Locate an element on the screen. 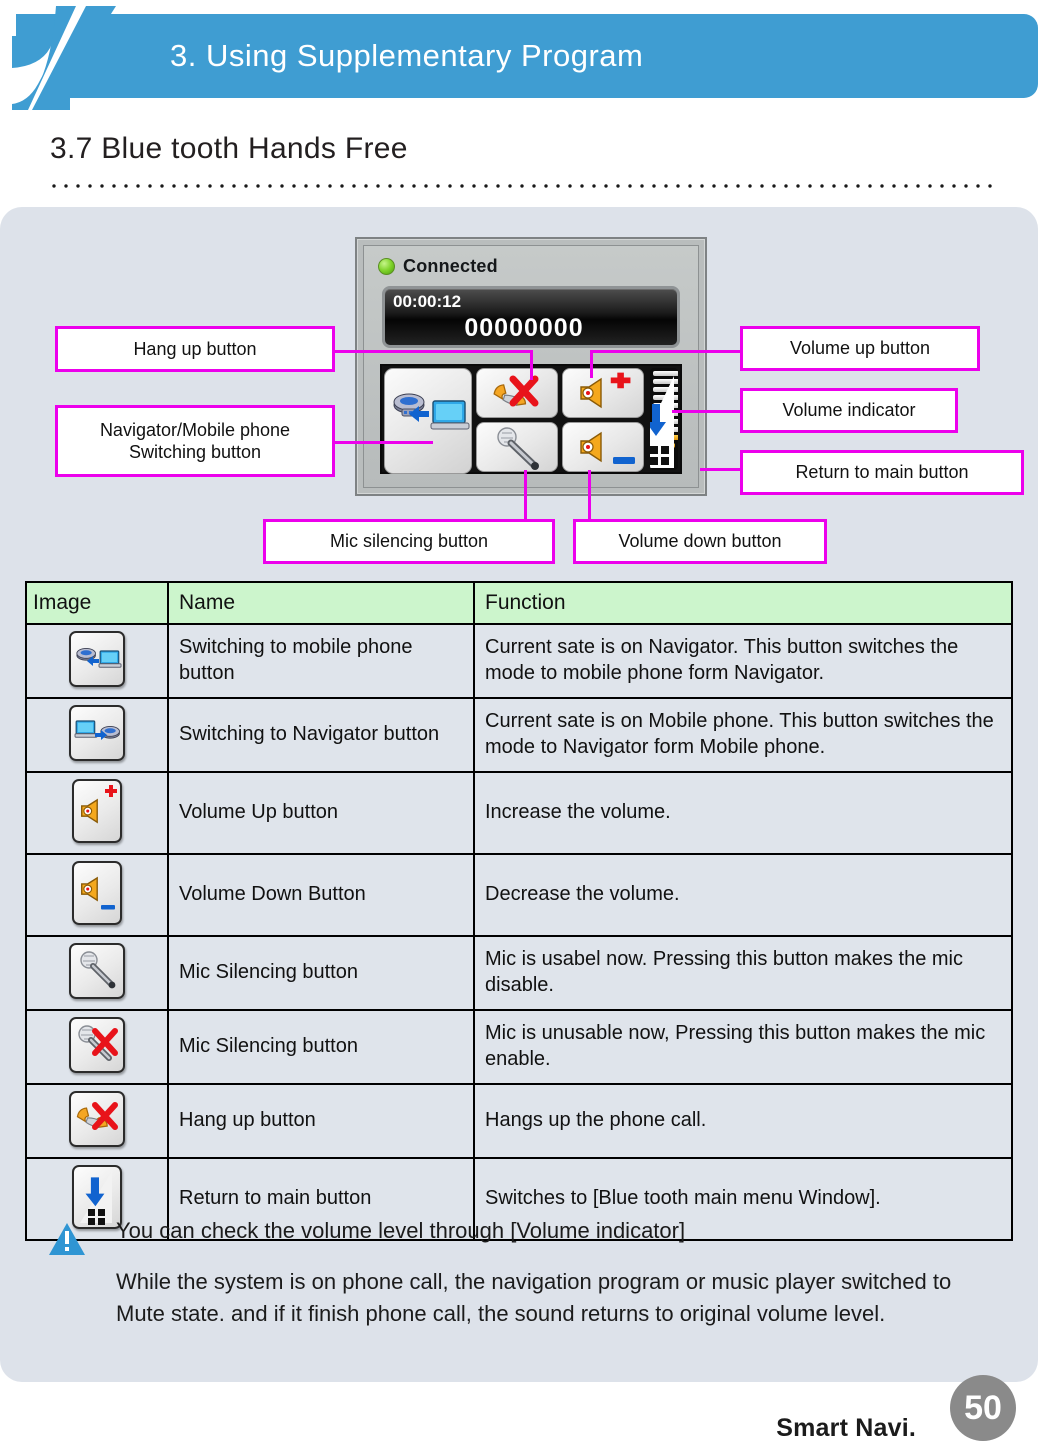 The width and height of the screenshot is (1038, 1451). row-function: Increase the volume. is located at coordinates (743, 813).